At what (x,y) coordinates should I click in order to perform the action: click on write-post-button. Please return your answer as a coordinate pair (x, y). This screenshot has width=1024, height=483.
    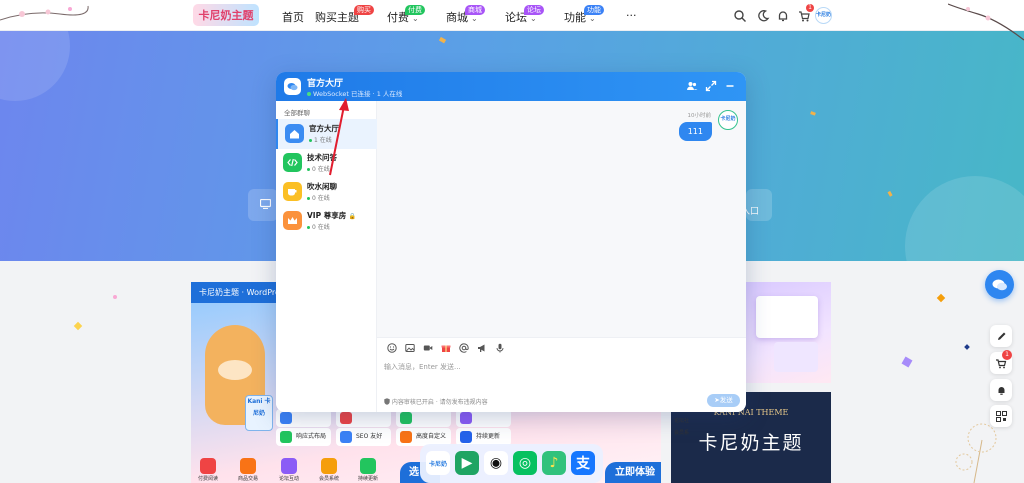
    Looking at the image, I should click on (1001, 336).